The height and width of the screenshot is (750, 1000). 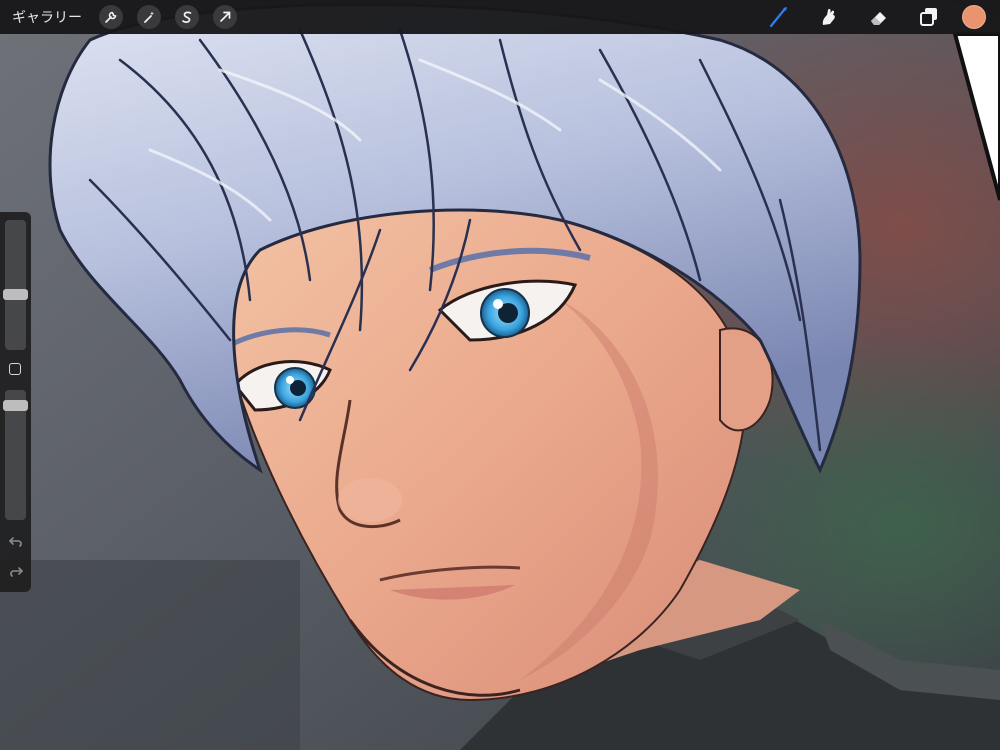 I want to click on layers-button, so click(x=929, y=17).